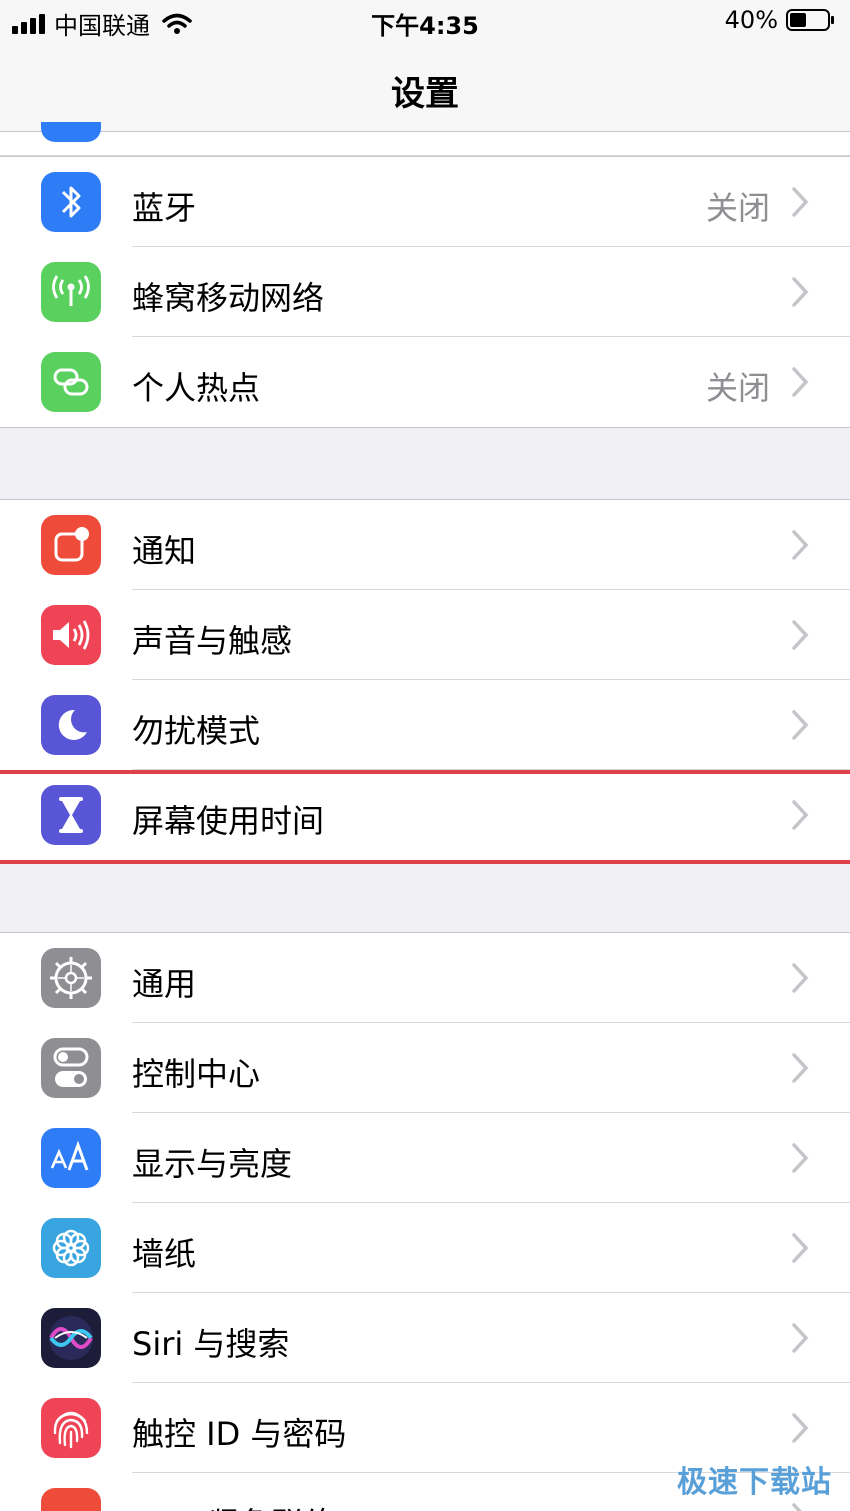 The height and width of the screenshot is (1511, 850). Describe the element at coordinates (71, 292) in the screenshot. I see `cellular-antenna-icon` at that location.